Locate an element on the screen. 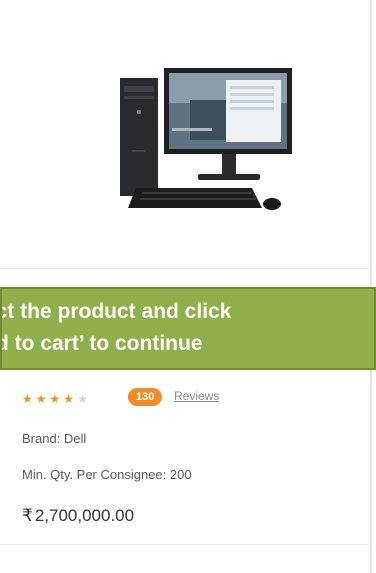  review-count-badge: 130 is located at coordinates (145, 397).